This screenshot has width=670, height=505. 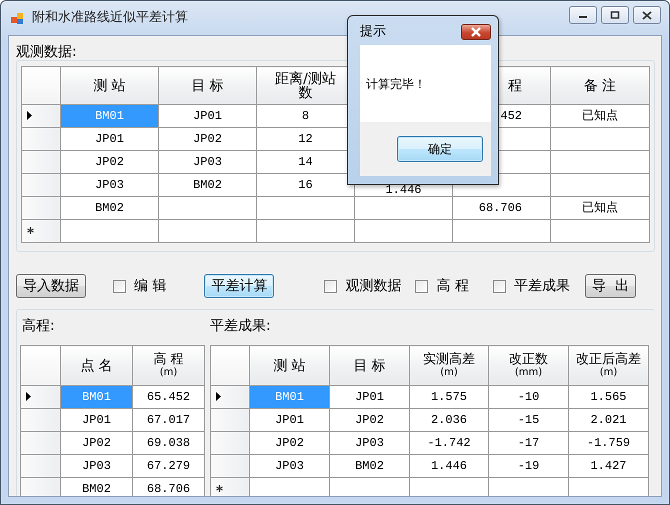 I want to click on table-cell: -1.742, so click(x=449, y=443).